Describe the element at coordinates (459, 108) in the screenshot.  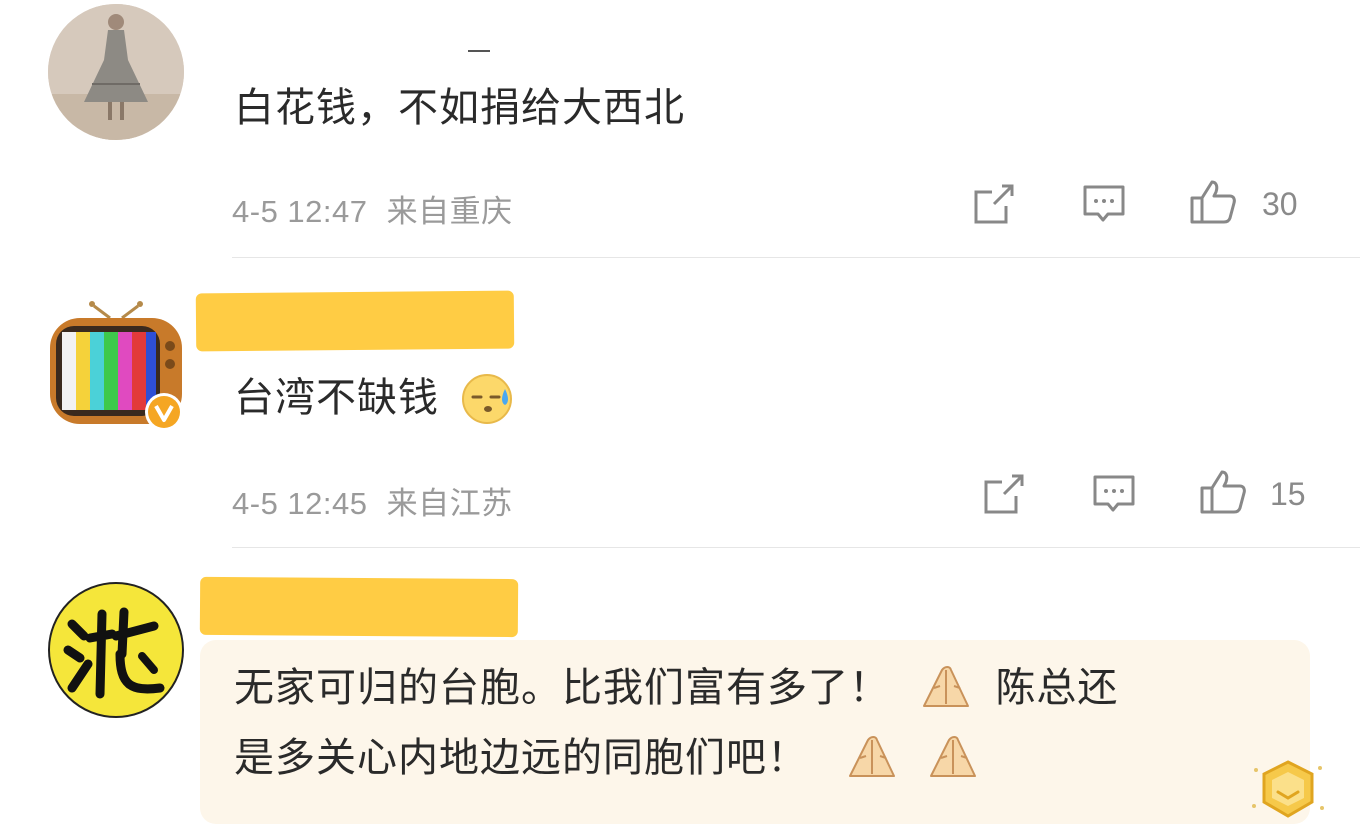
I see `comment-text: 白花钱，不如捐给大西北` at that location.